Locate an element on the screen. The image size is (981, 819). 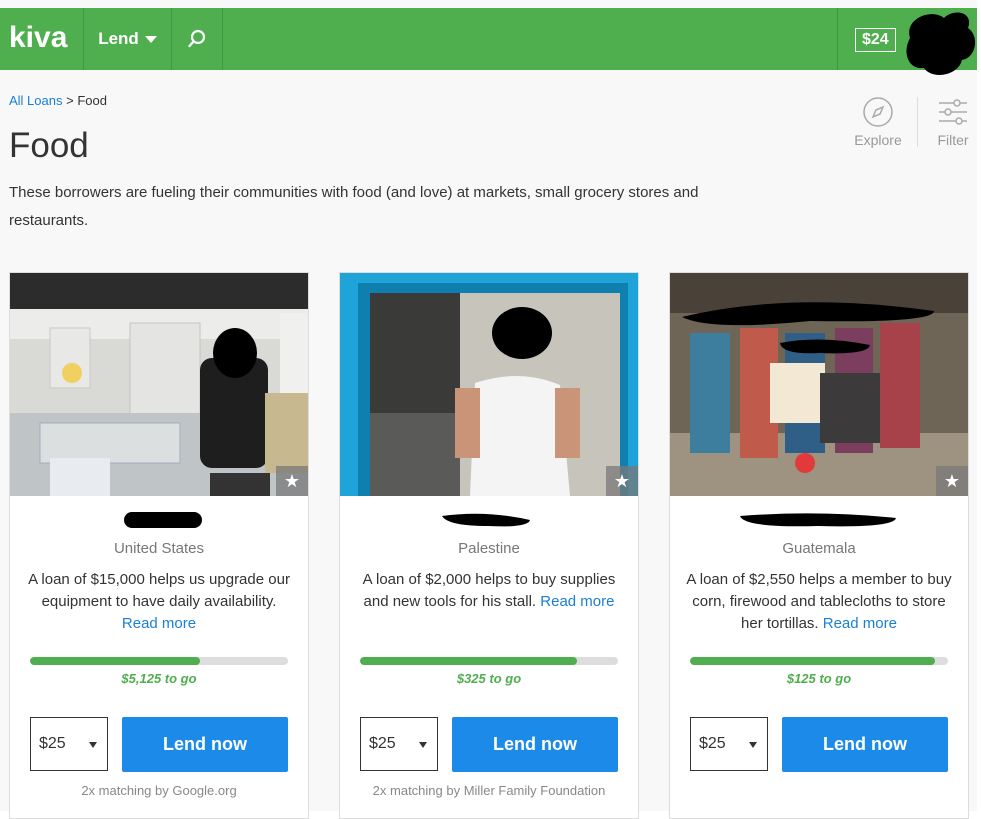
kiva-logo: kiva is located at coordinates (38, 38).